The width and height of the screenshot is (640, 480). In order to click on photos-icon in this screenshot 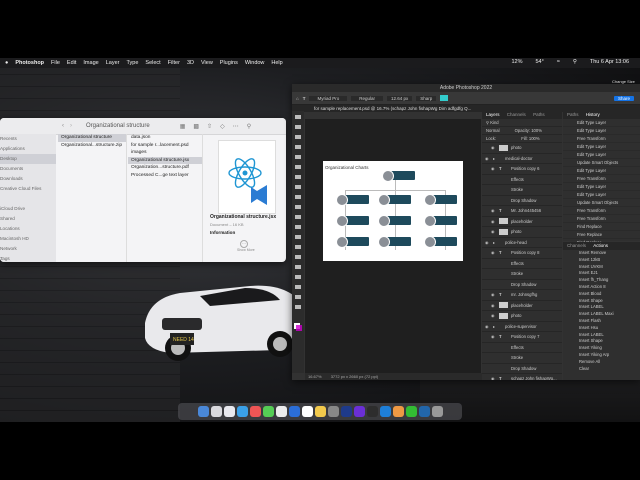, I will do `click(281, 411)`.